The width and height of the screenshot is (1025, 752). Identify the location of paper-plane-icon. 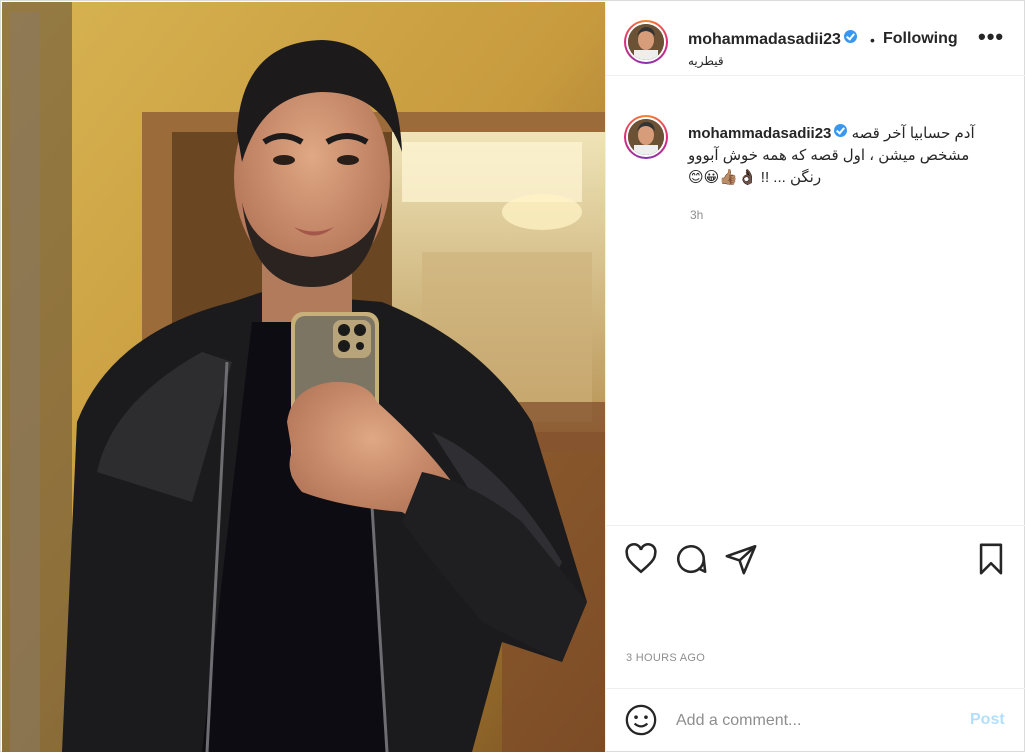
(741, 559).